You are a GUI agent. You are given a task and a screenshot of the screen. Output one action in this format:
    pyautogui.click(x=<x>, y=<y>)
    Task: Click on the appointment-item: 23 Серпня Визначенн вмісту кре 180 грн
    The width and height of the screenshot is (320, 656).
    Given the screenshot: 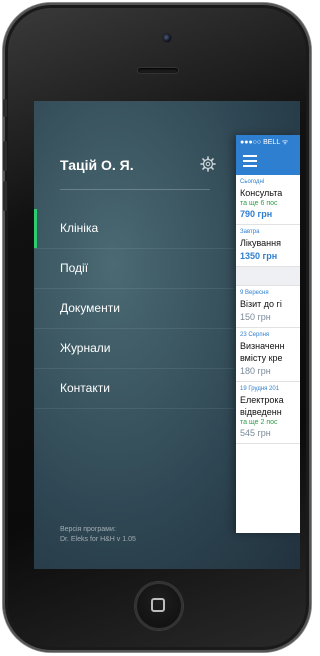 What is the action you would take?
    pyautogui.click(x=268, y=355)
    